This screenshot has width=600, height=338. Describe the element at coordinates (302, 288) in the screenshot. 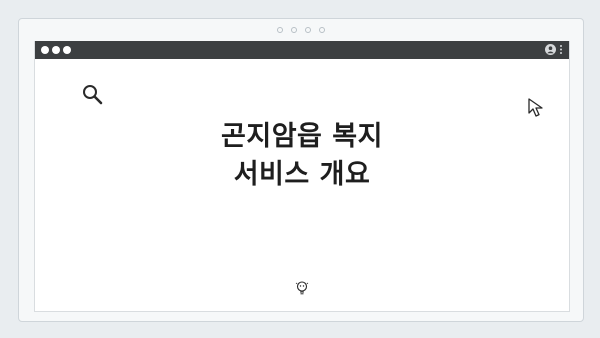

I see `lightbulb-icon` at that location.